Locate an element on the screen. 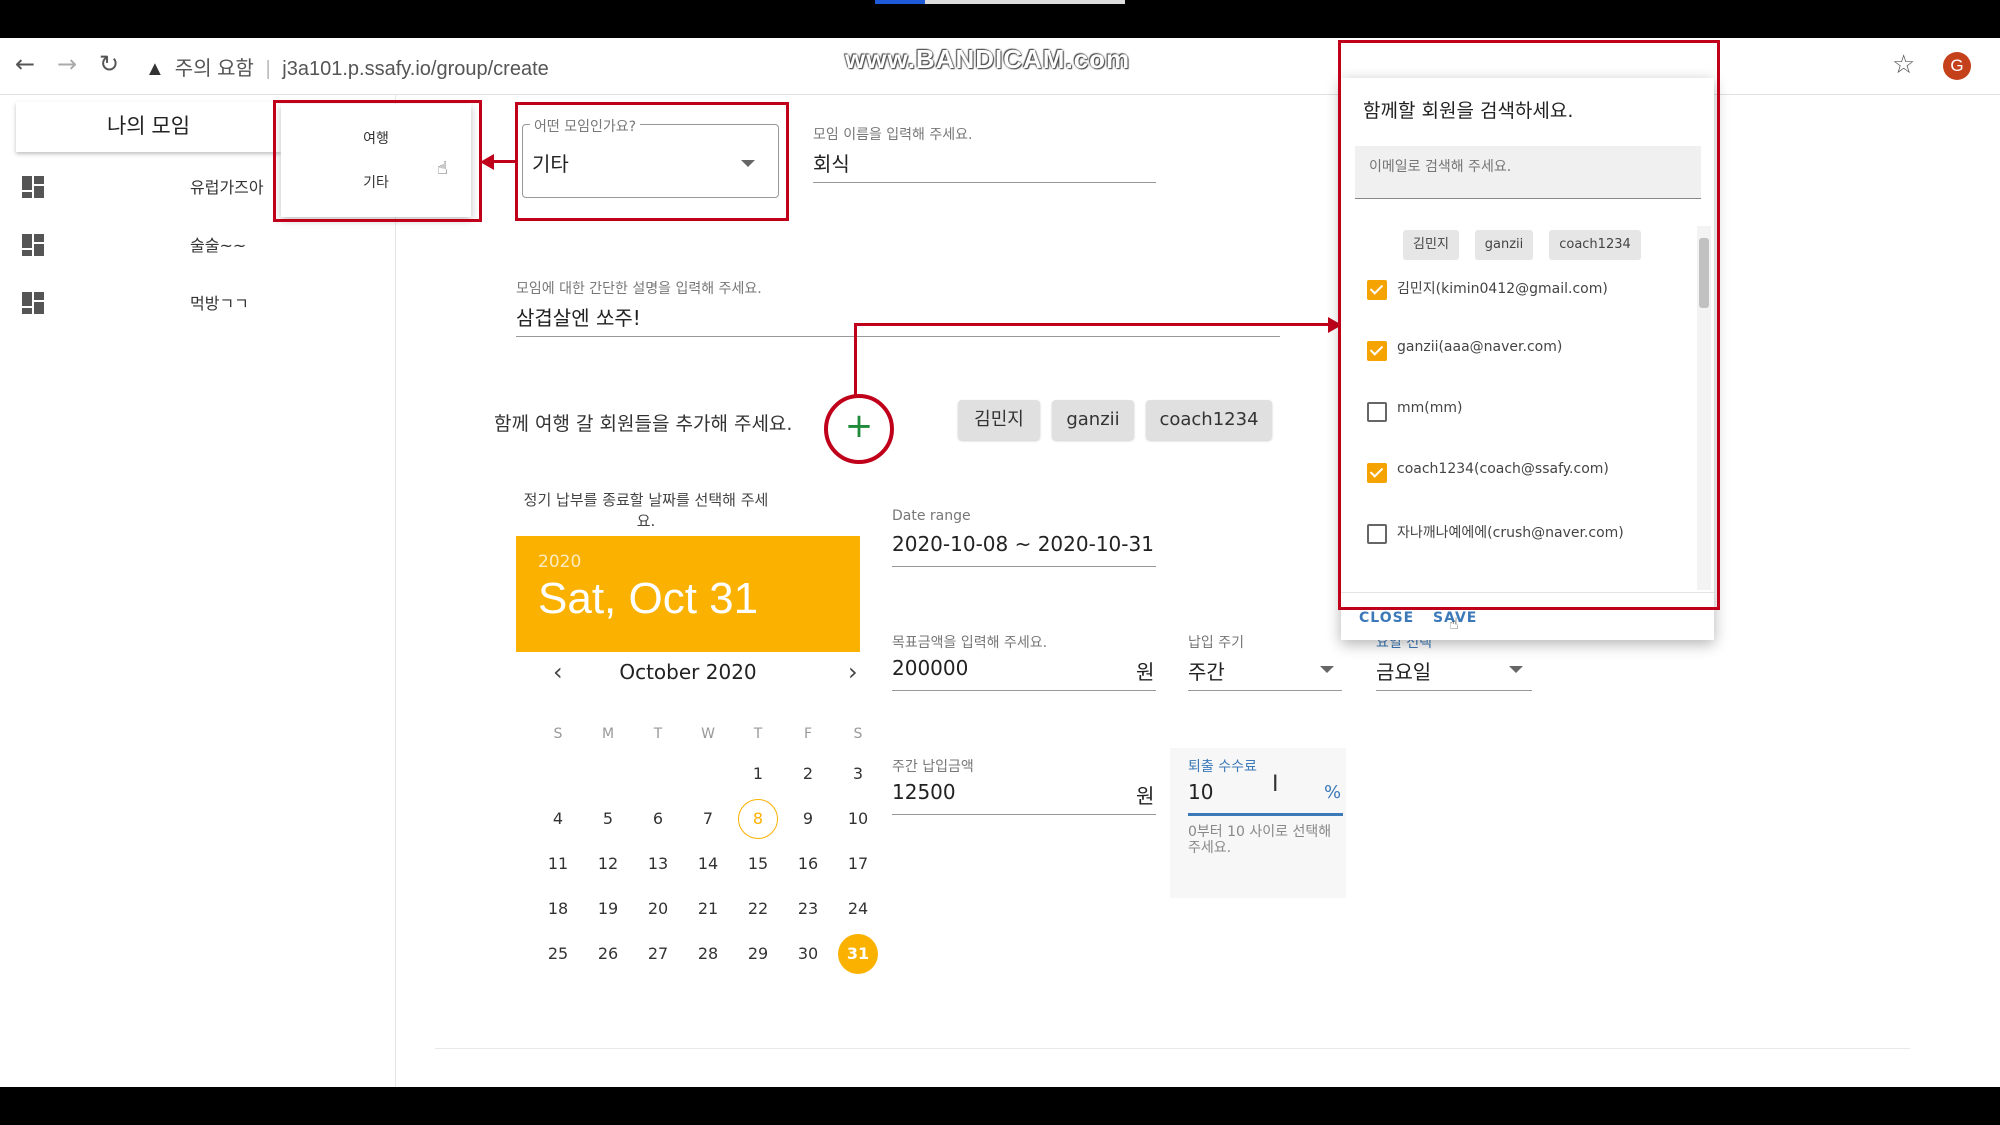  url-text: j3a101.p.ssafy.io/group/create is located at coordinates (415, 69).